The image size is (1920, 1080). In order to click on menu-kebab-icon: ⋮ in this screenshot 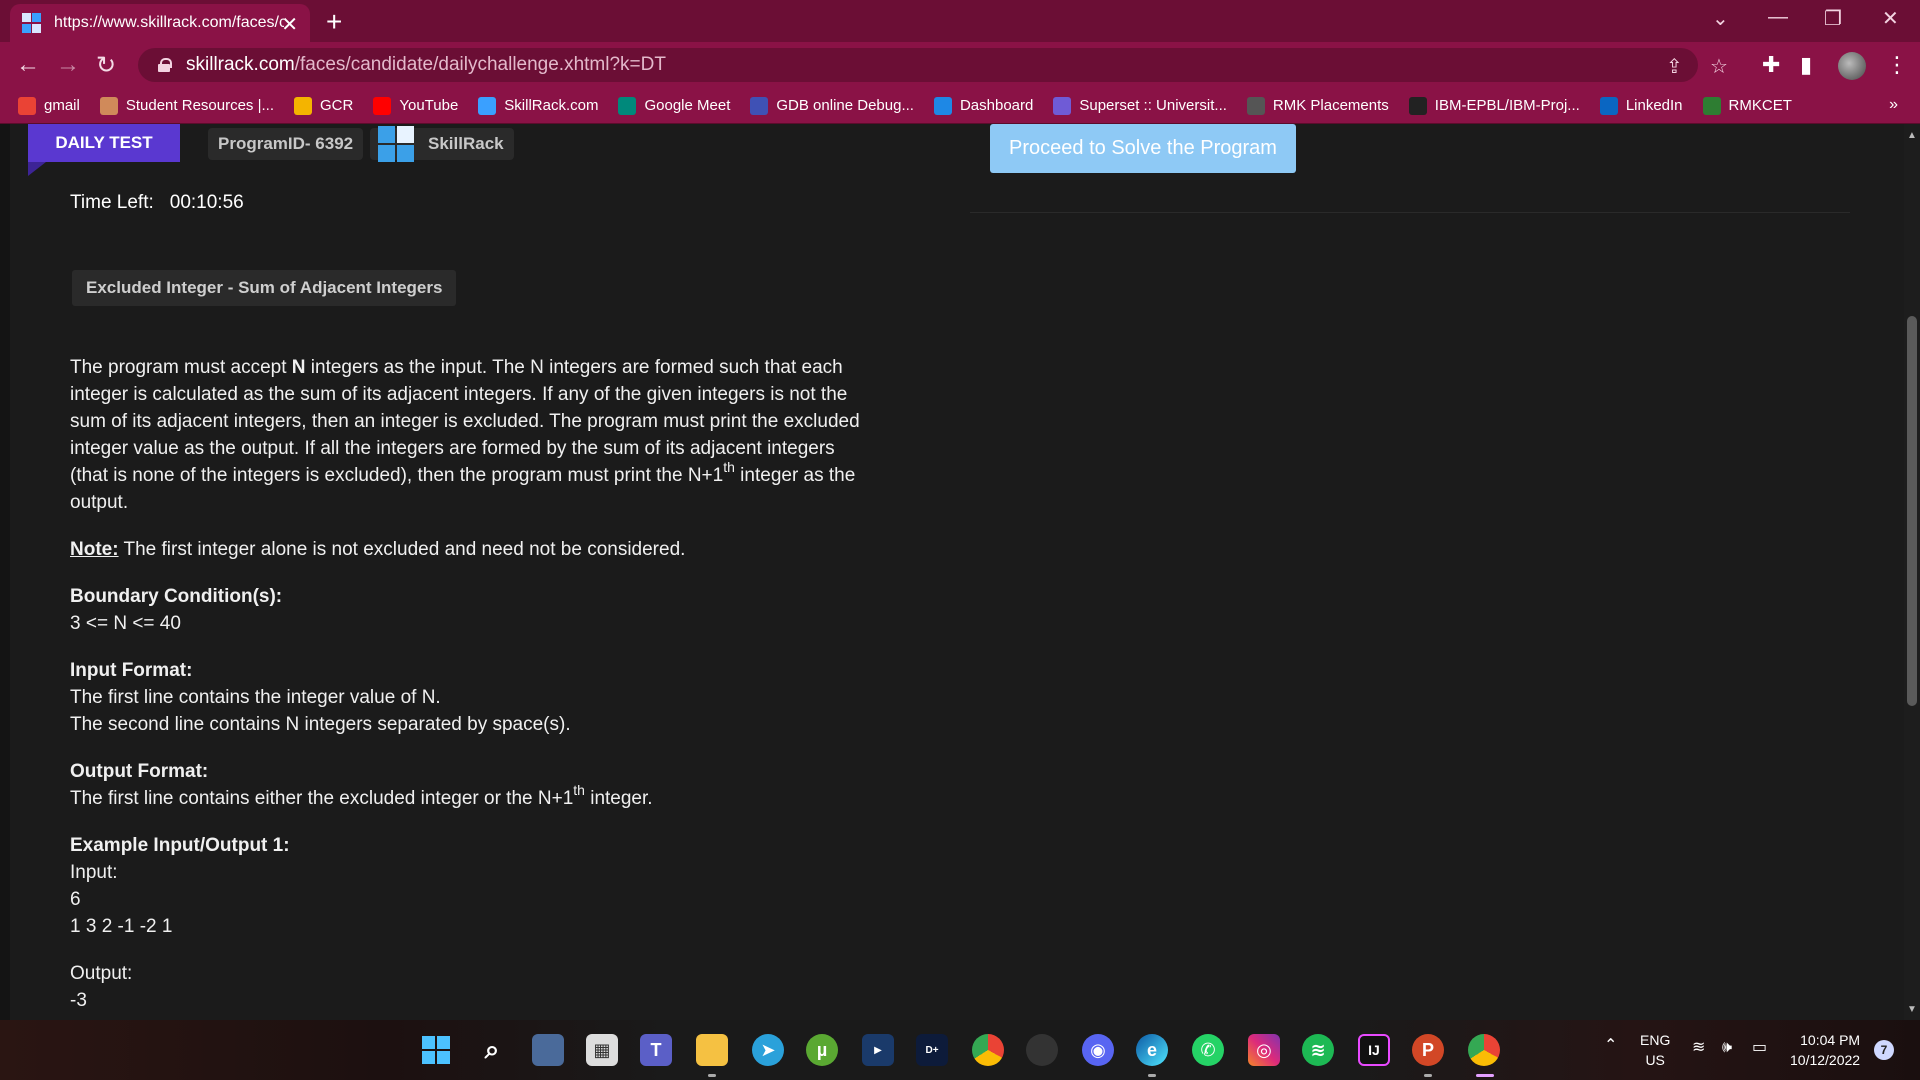, I will do `click(1897, 65)`.